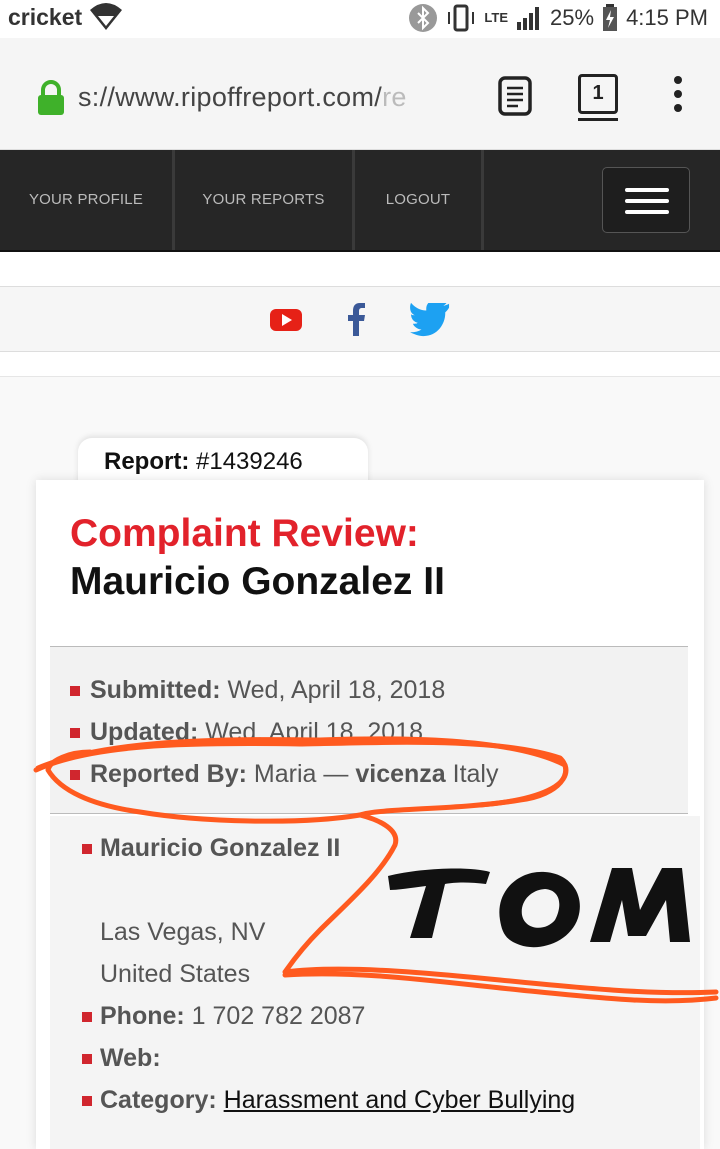 The image size is (720, 1149). Describe the element at coordinates (87, 200) in the screenshot. I see `nav-your-profile: YOUR PROFILE` at that location.